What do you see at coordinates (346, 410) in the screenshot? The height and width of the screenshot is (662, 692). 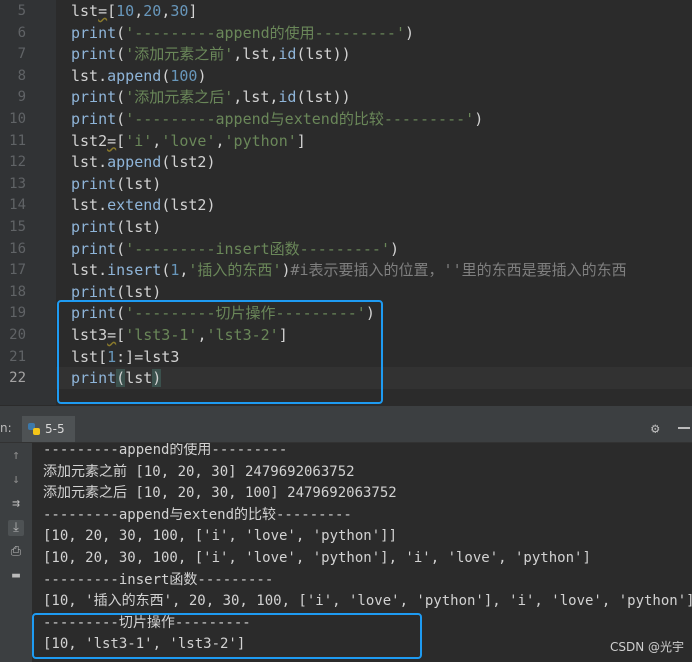 I see `panel-divider` at bounding box center [346, 410].